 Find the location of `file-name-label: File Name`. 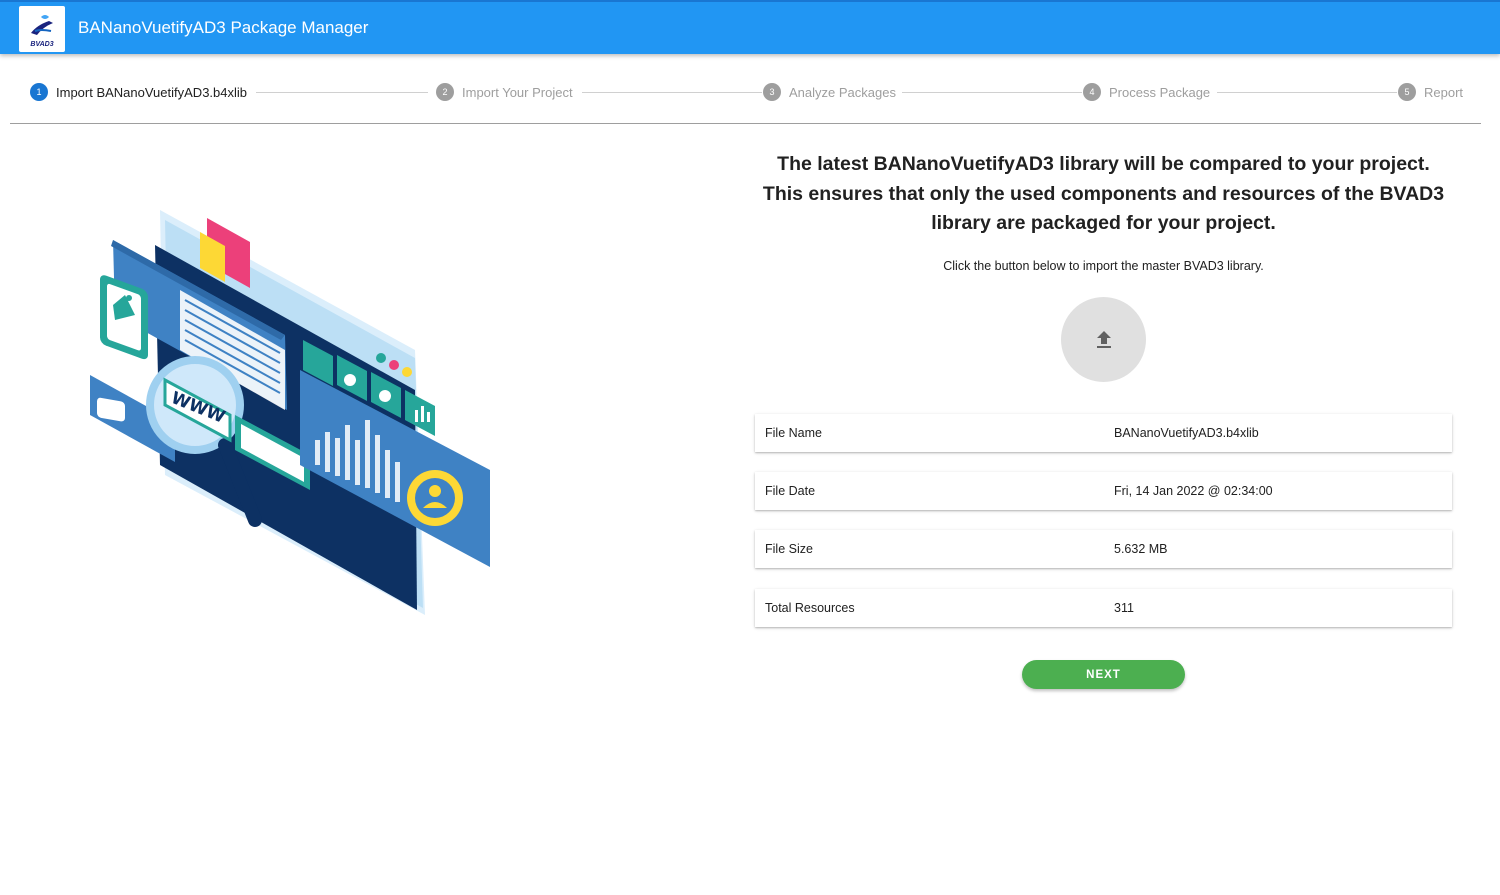

file-name-label: File Name is located at coordinates (793, 433).